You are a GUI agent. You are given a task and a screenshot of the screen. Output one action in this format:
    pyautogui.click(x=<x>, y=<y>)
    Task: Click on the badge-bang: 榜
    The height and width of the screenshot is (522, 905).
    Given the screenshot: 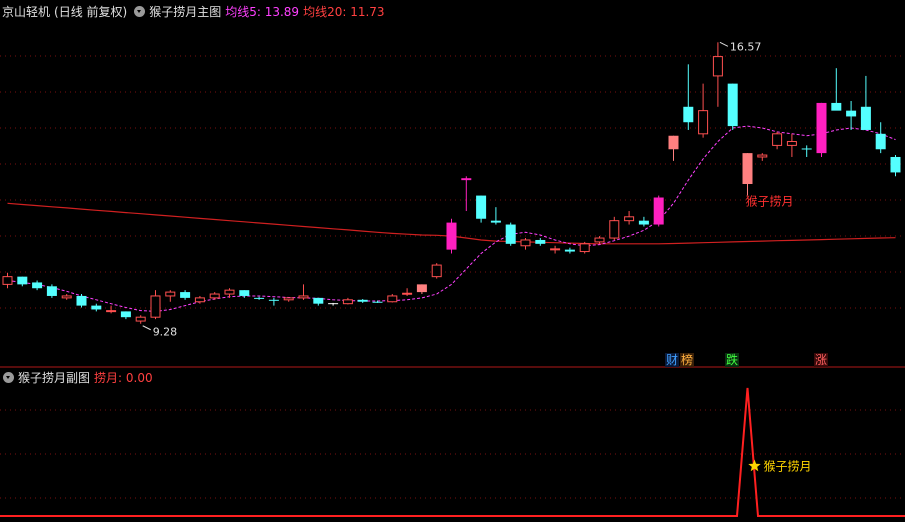 What is the action you would take?
    pyautogui.click(x=687, y=360)
    